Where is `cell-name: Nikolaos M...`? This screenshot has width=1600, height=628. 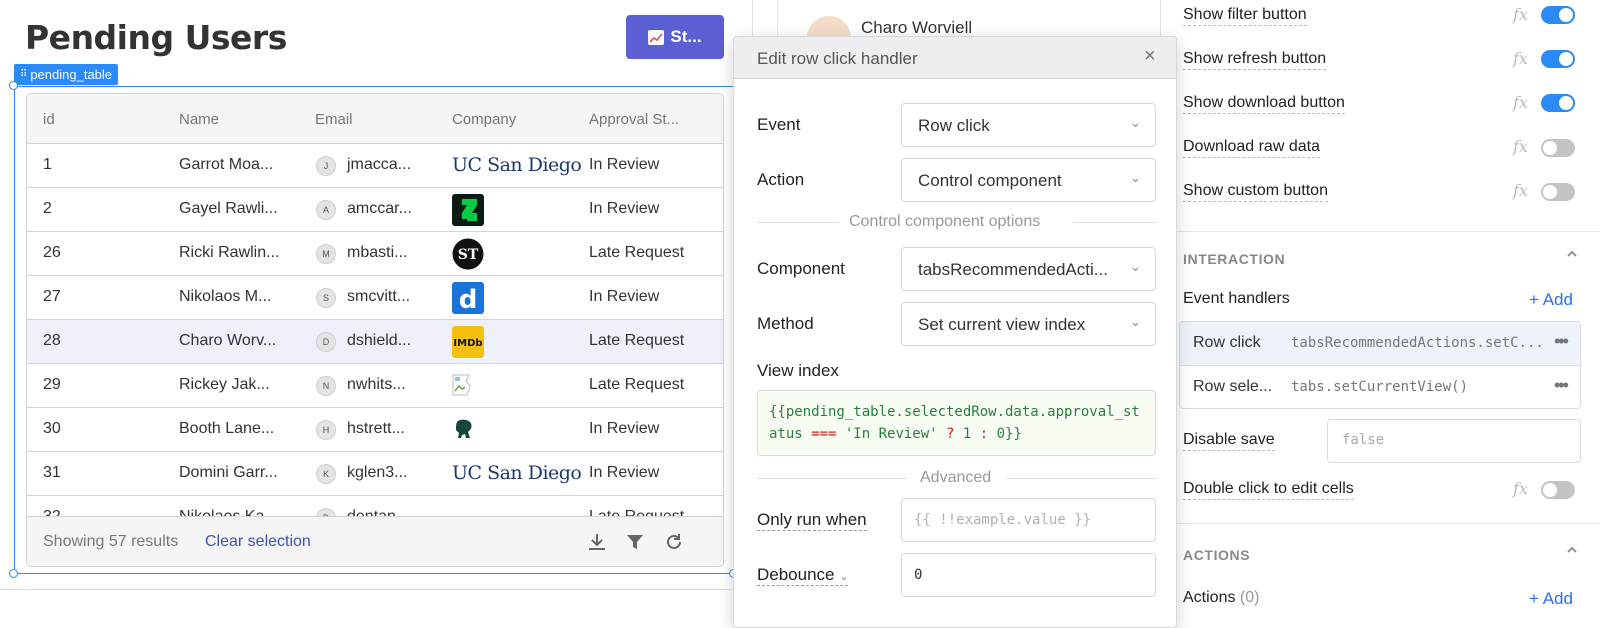 cell-name: Nikolaos M... is located at coordinates (225, 296).